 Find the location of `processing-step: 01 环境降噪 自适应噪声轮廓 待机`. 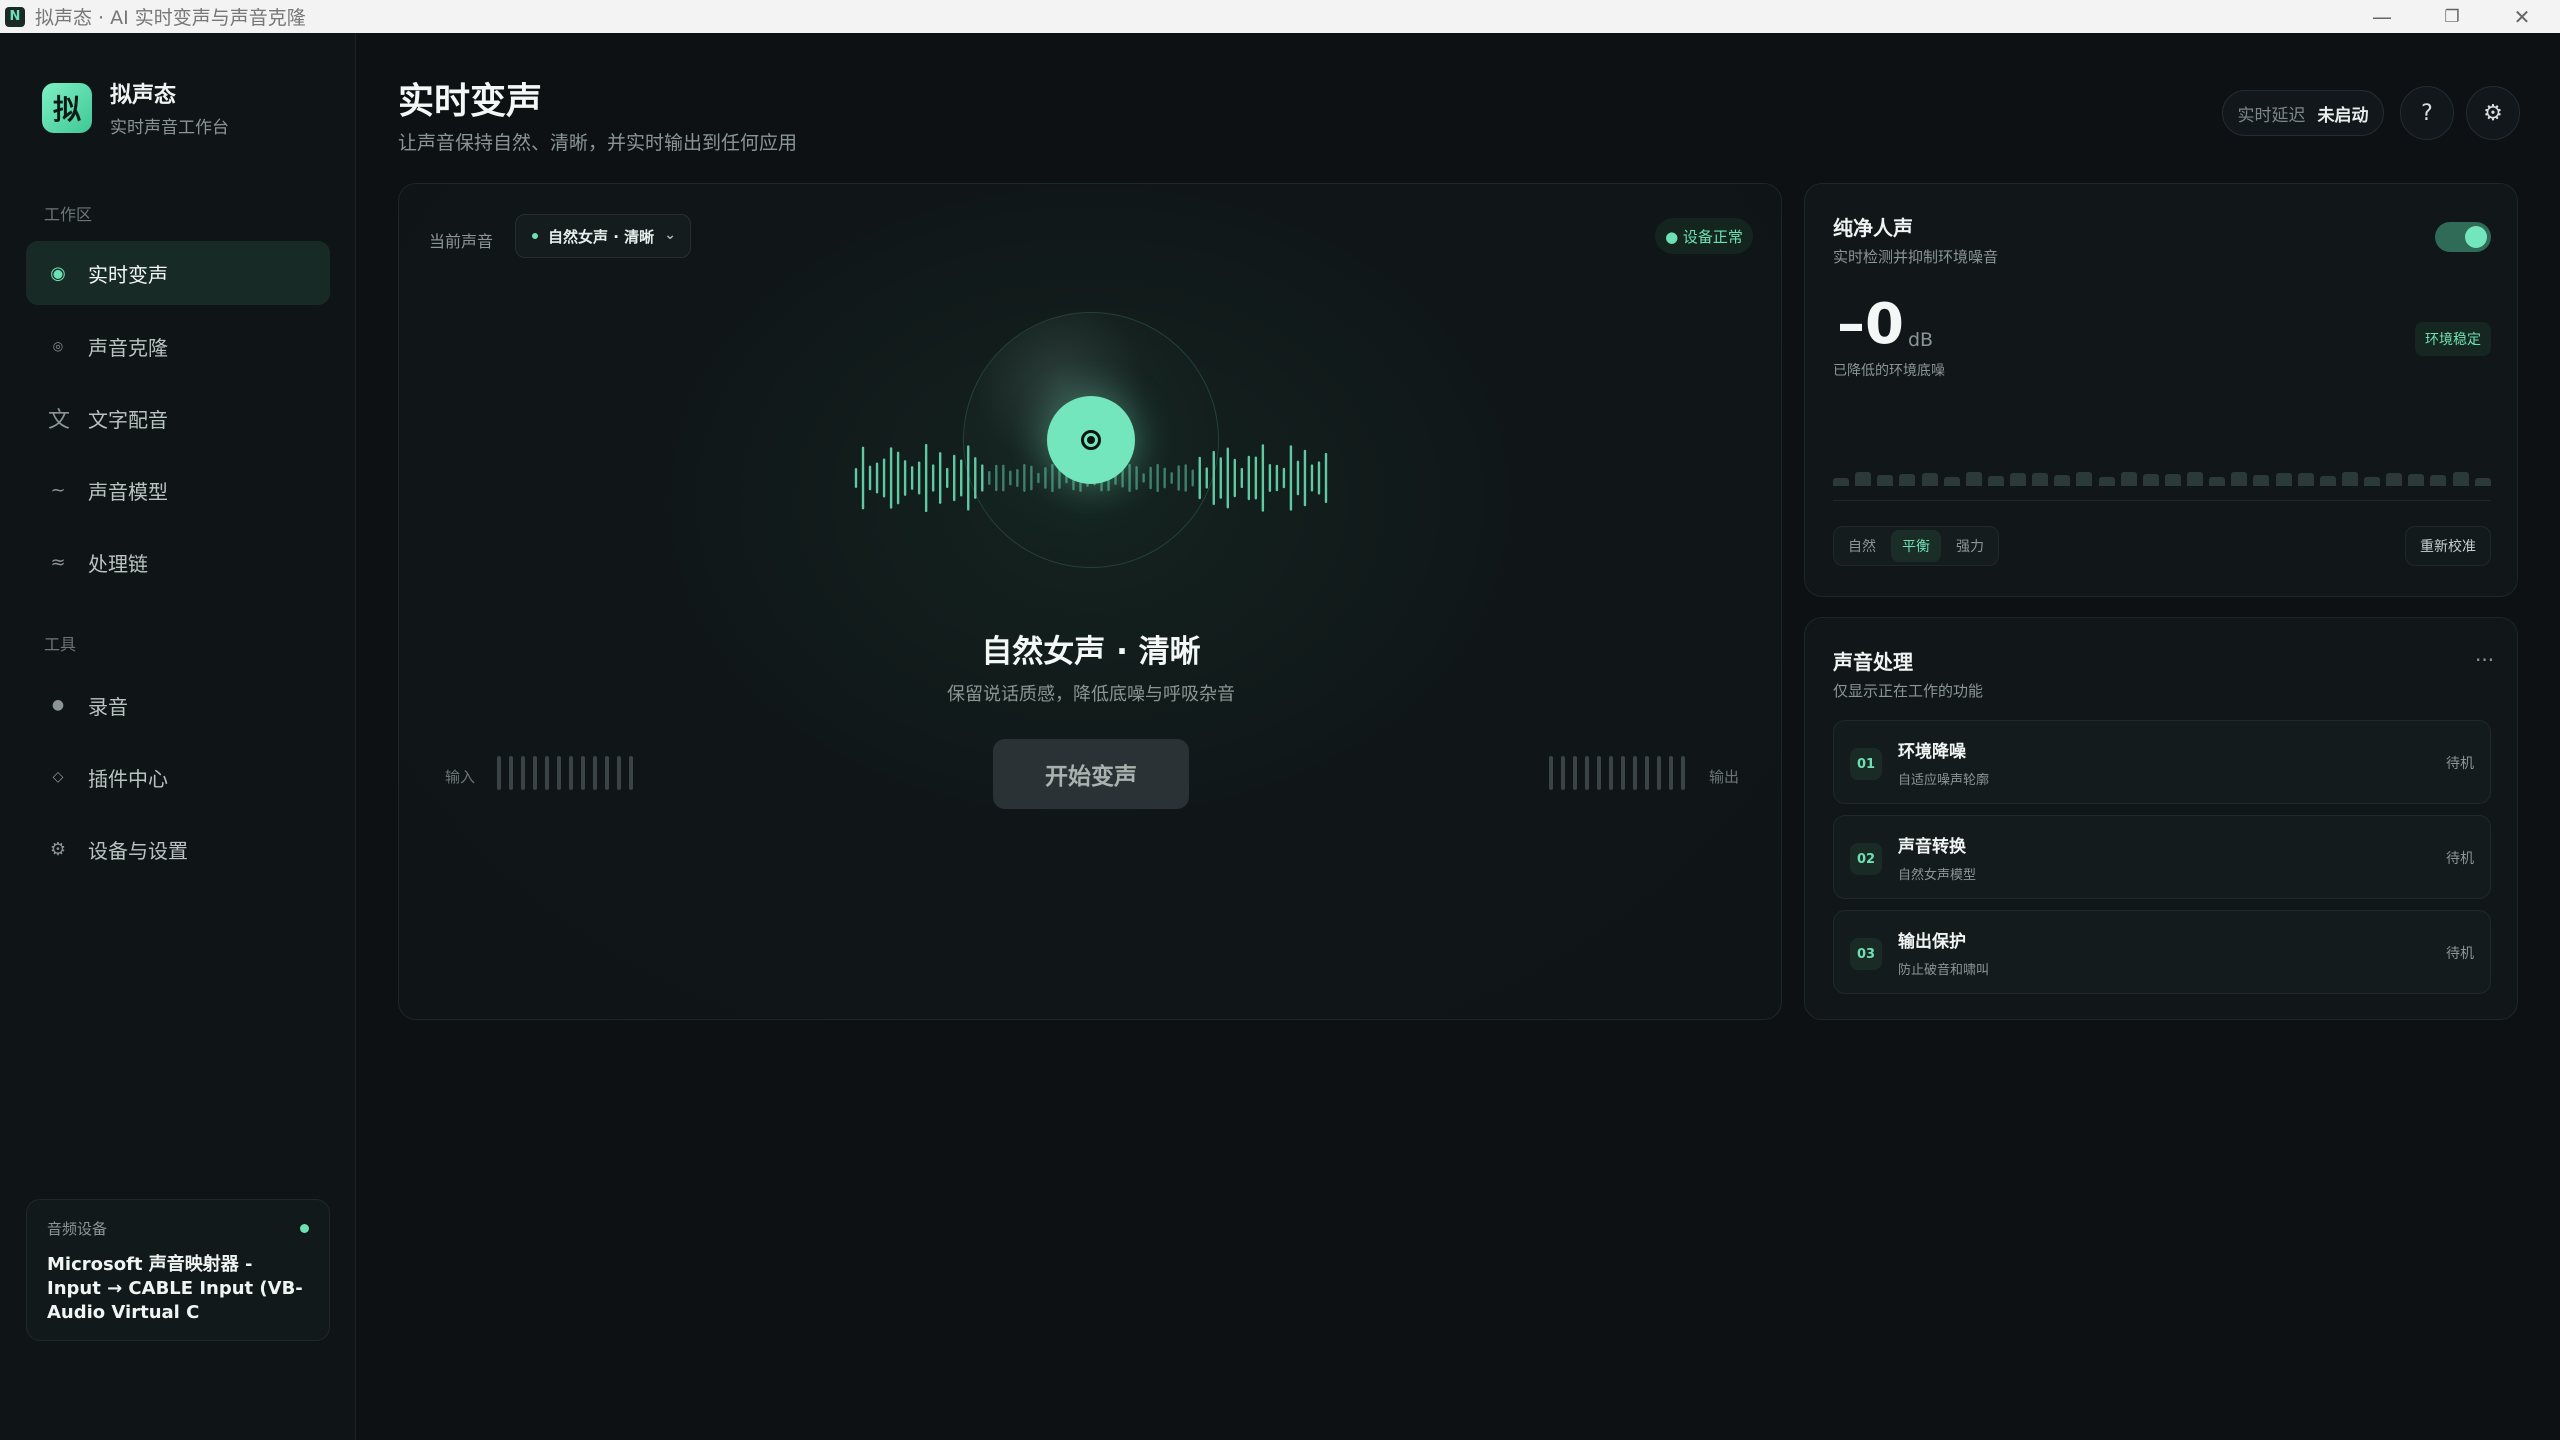

processing-step: 01 环境降噪 自适应噪声轮廓 待机 is located at coordinates (2162, 762).